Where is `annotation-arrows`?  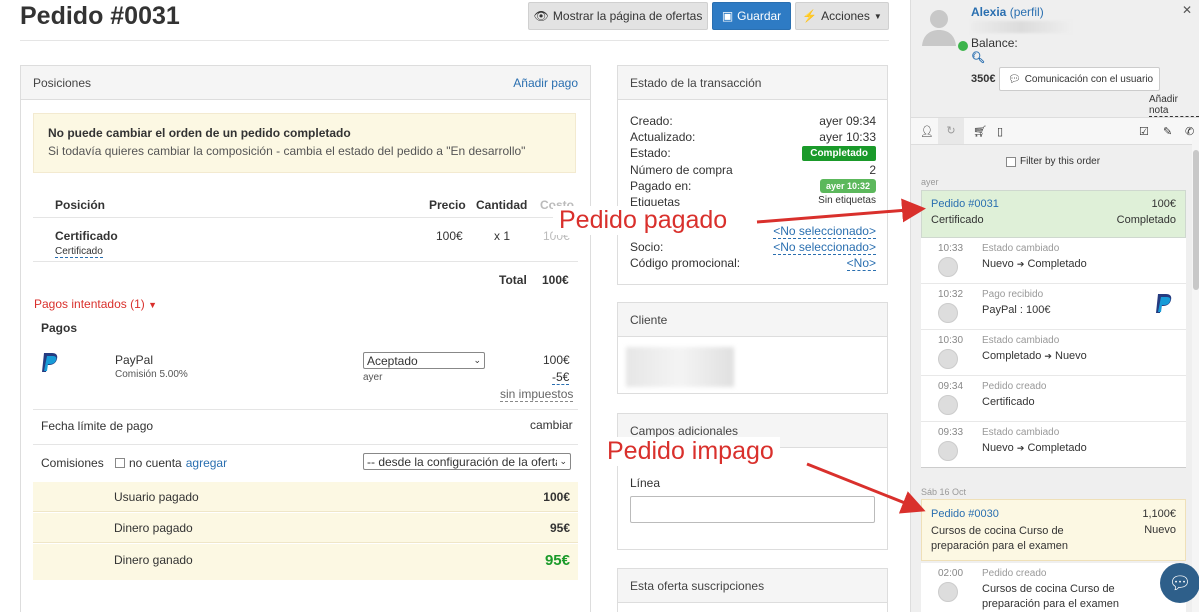
annotation-arrows is located at coordinates (841, 356).